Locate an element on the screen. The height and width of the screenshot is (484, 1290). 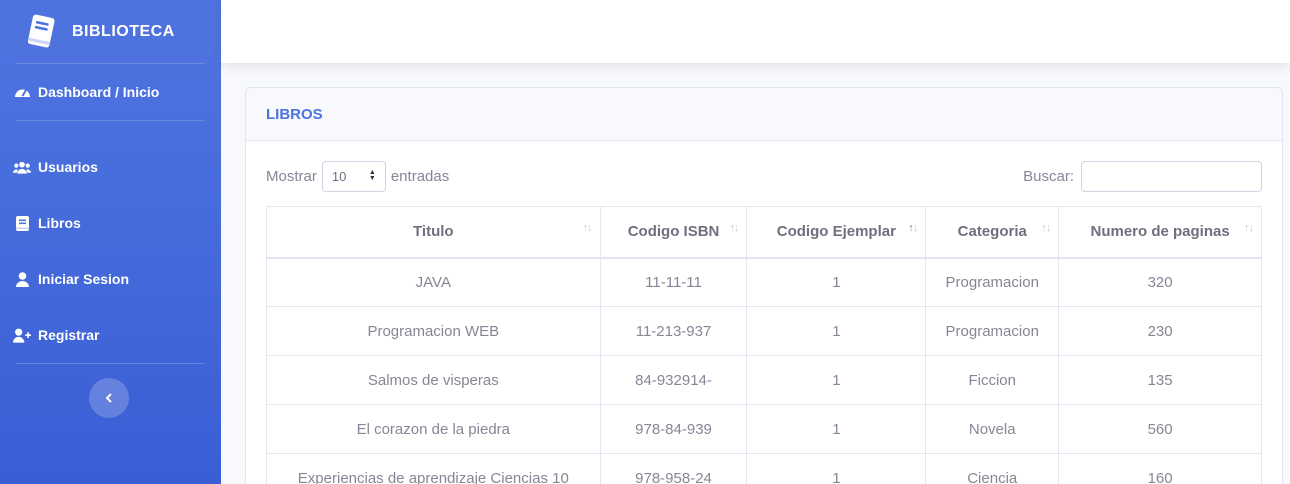
column-header-categoria: Categoria ↑↓ is located at coordinates (992, 232).